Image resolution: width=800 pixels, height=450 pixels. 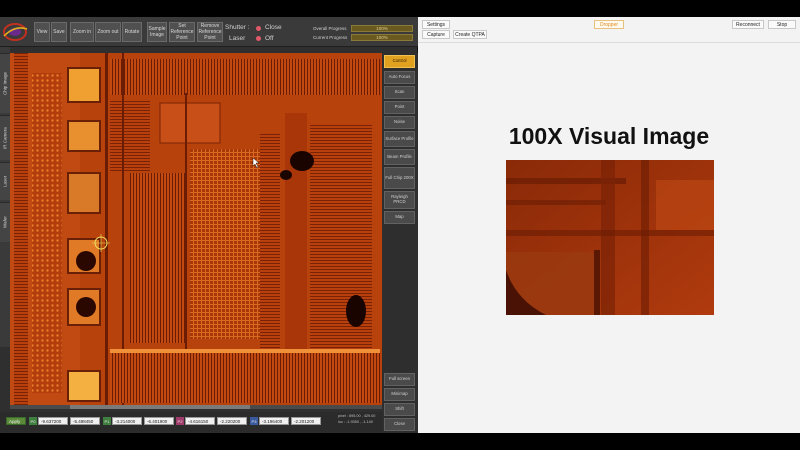 I want to click on scrollbar-thumb, so click(x=160, y=407).